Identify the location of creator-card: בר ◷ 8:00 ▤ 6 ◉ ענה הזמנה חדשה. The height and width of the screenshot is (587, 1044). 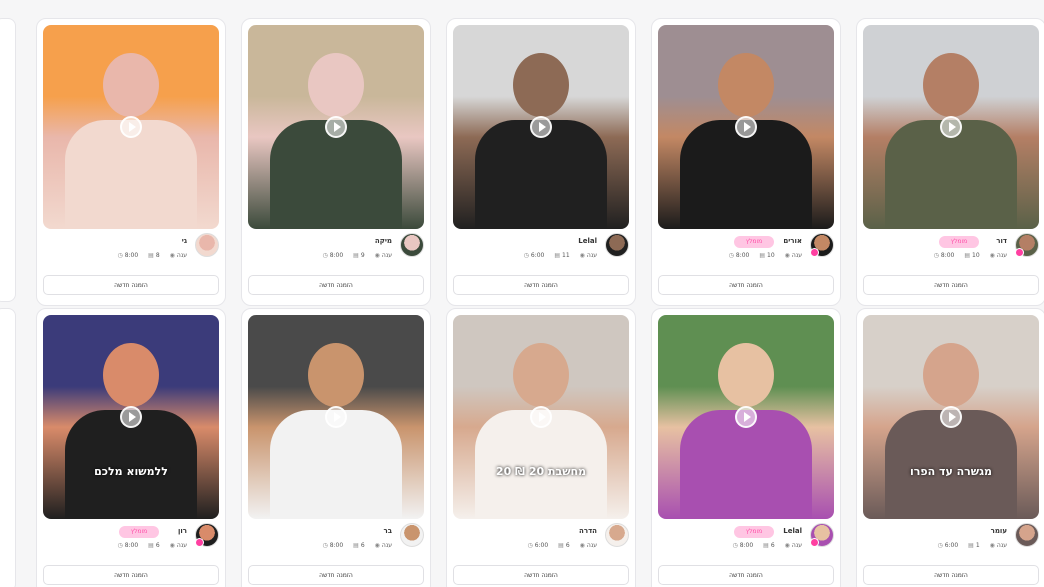
(336, 447).